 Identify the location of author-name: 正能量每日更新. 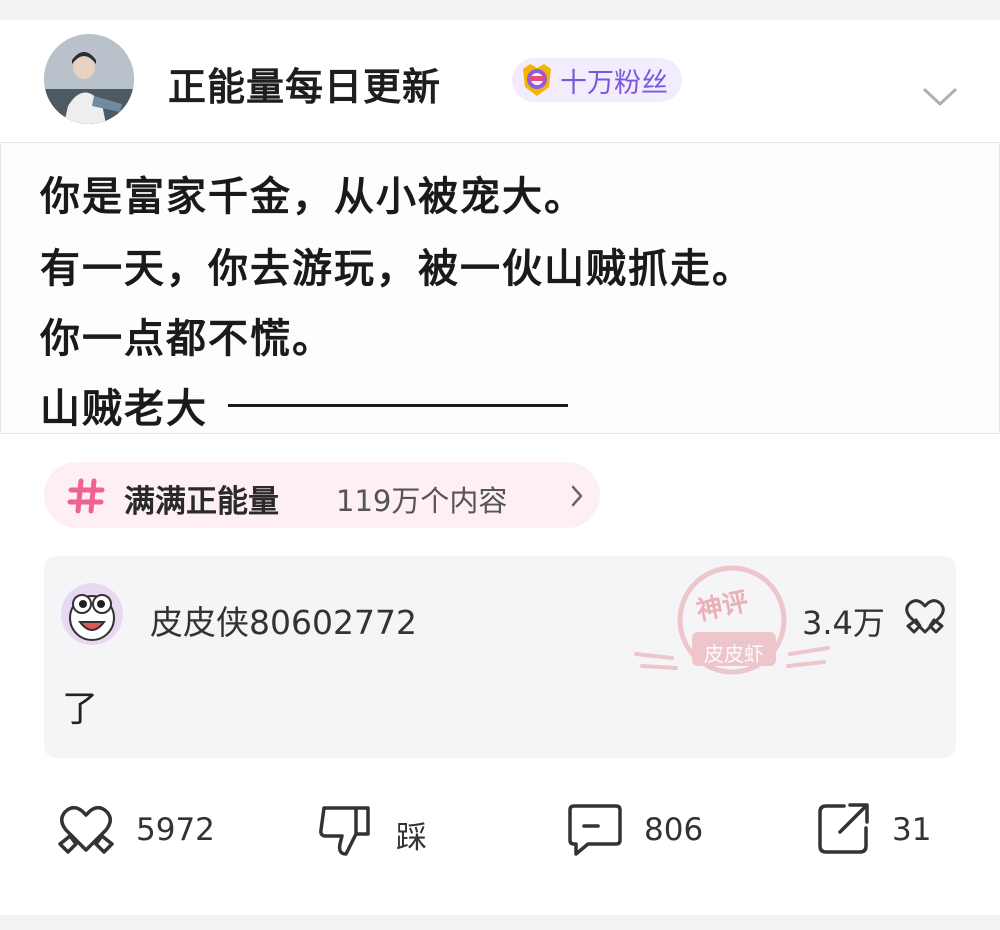
(304, 83).